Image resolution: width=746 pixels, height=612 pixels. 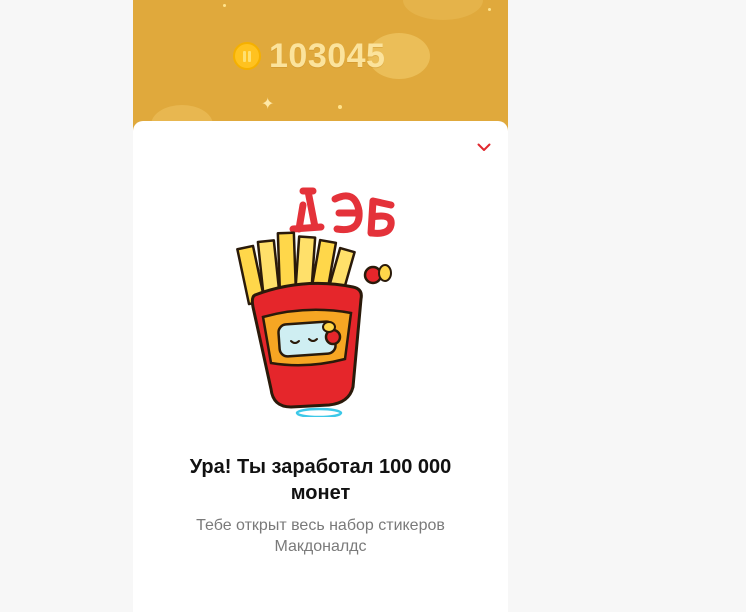 I want to click on reward-title: Ура! Ты заработал 100 000 монет, so click(x=320, y=480).